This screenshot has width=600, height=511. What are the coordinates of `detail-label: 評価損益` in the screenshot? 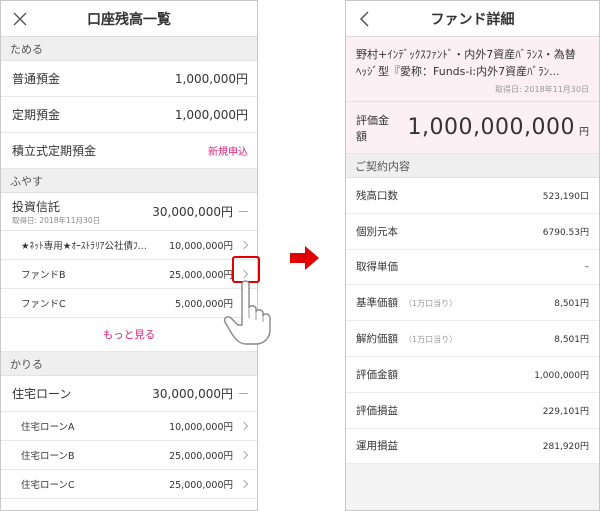 It's located at (377, 410).